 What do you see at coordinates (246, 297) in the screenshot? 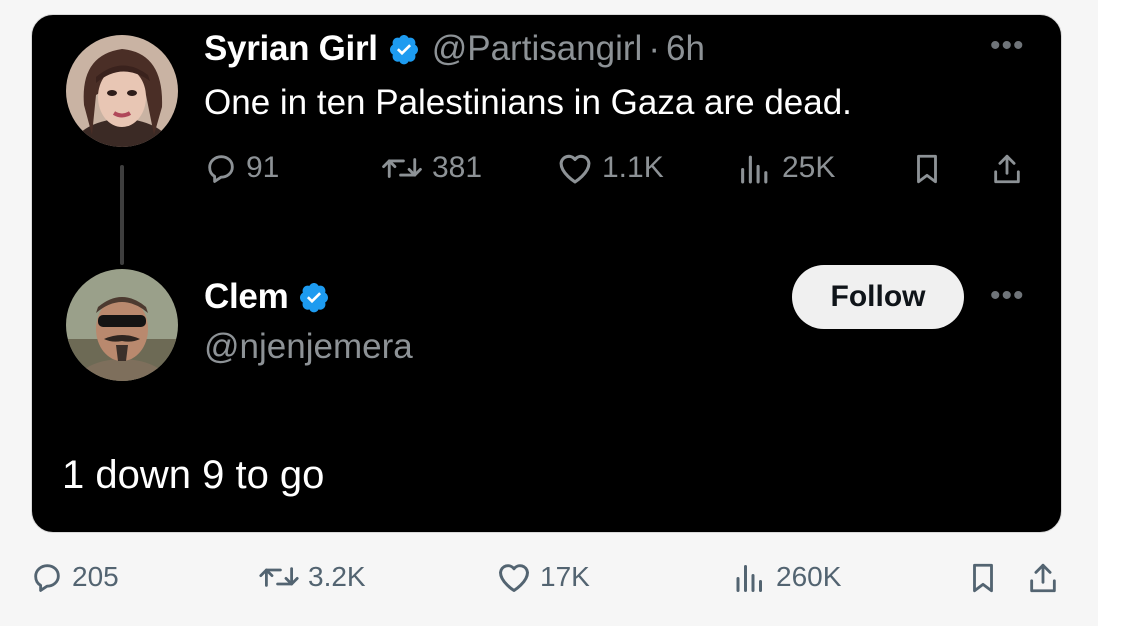
I see `author-name: Clem` at bounding box center [246, 297].